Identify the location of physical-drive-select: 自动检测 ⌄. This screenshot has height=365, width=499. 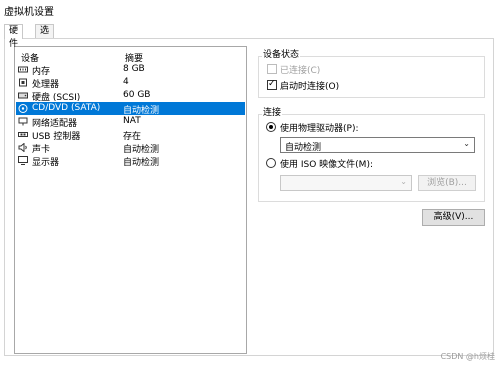
(377, 145).